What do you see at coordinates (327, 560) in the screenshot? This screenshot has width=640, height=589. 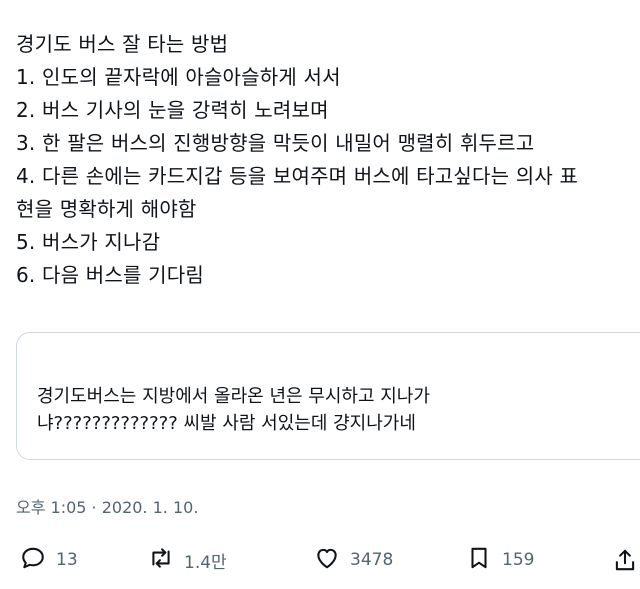 I see `heart-icon` at bounding box center [327, 560].